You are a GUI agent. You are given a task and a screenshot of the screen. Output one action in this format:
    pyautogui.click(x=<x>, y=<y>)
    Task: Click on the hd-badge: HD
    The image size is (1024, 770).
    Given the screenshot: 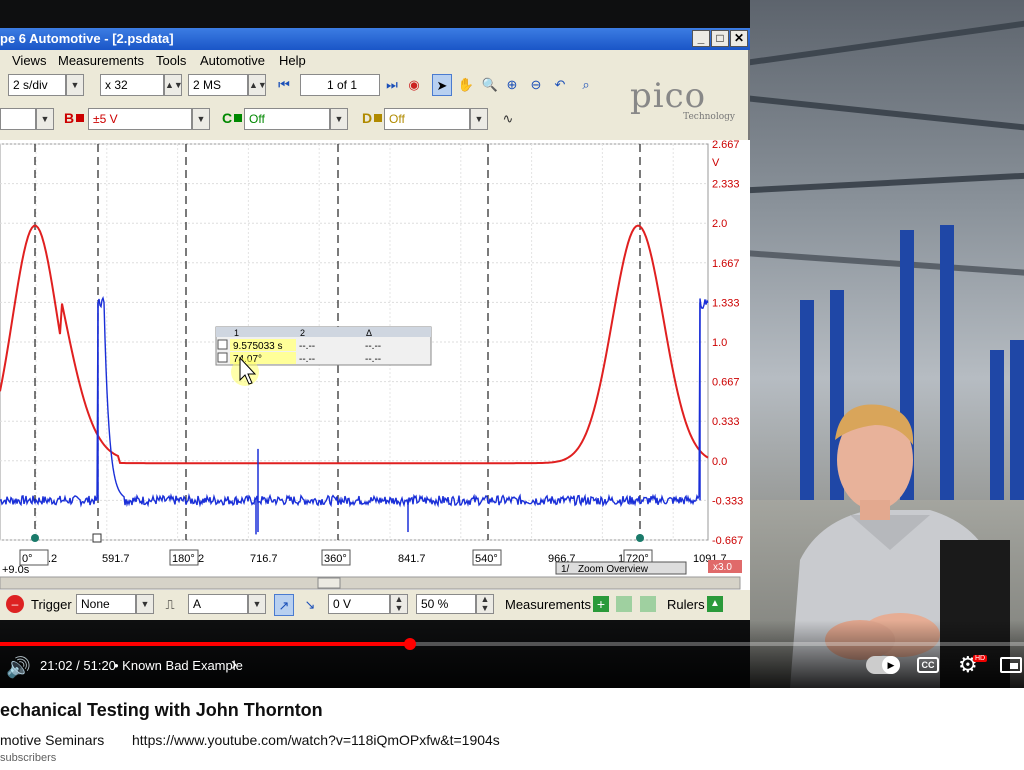 What is the action you would take?
    pyautogui.click(x=980, y=658)
    